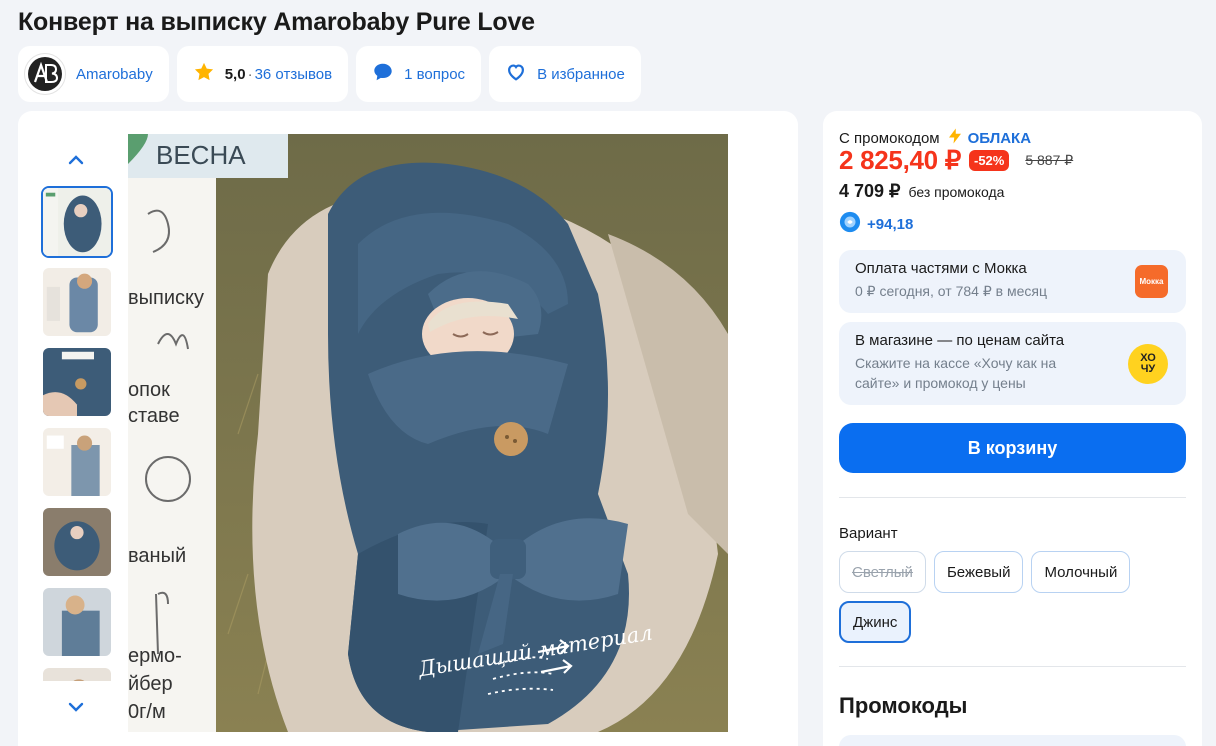  I want to click on heart-icon, so click(516, 74).